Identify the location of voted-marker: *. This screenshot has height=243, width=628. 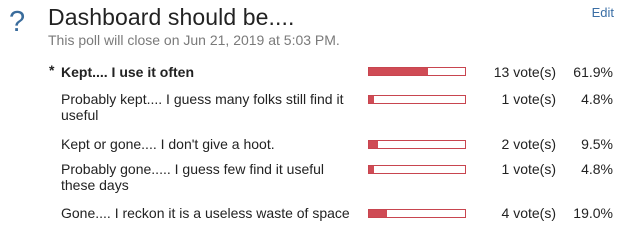
(52, 70).